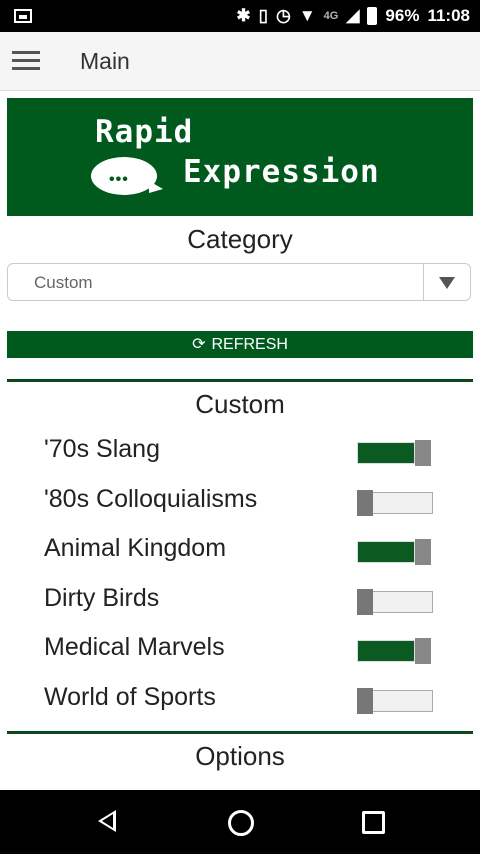 Image resolution: width=480 pixels, height=854 pixels. Describe the element at coordinates (240, 756) in the screenshot. I see `options-heading: Options` at that location.